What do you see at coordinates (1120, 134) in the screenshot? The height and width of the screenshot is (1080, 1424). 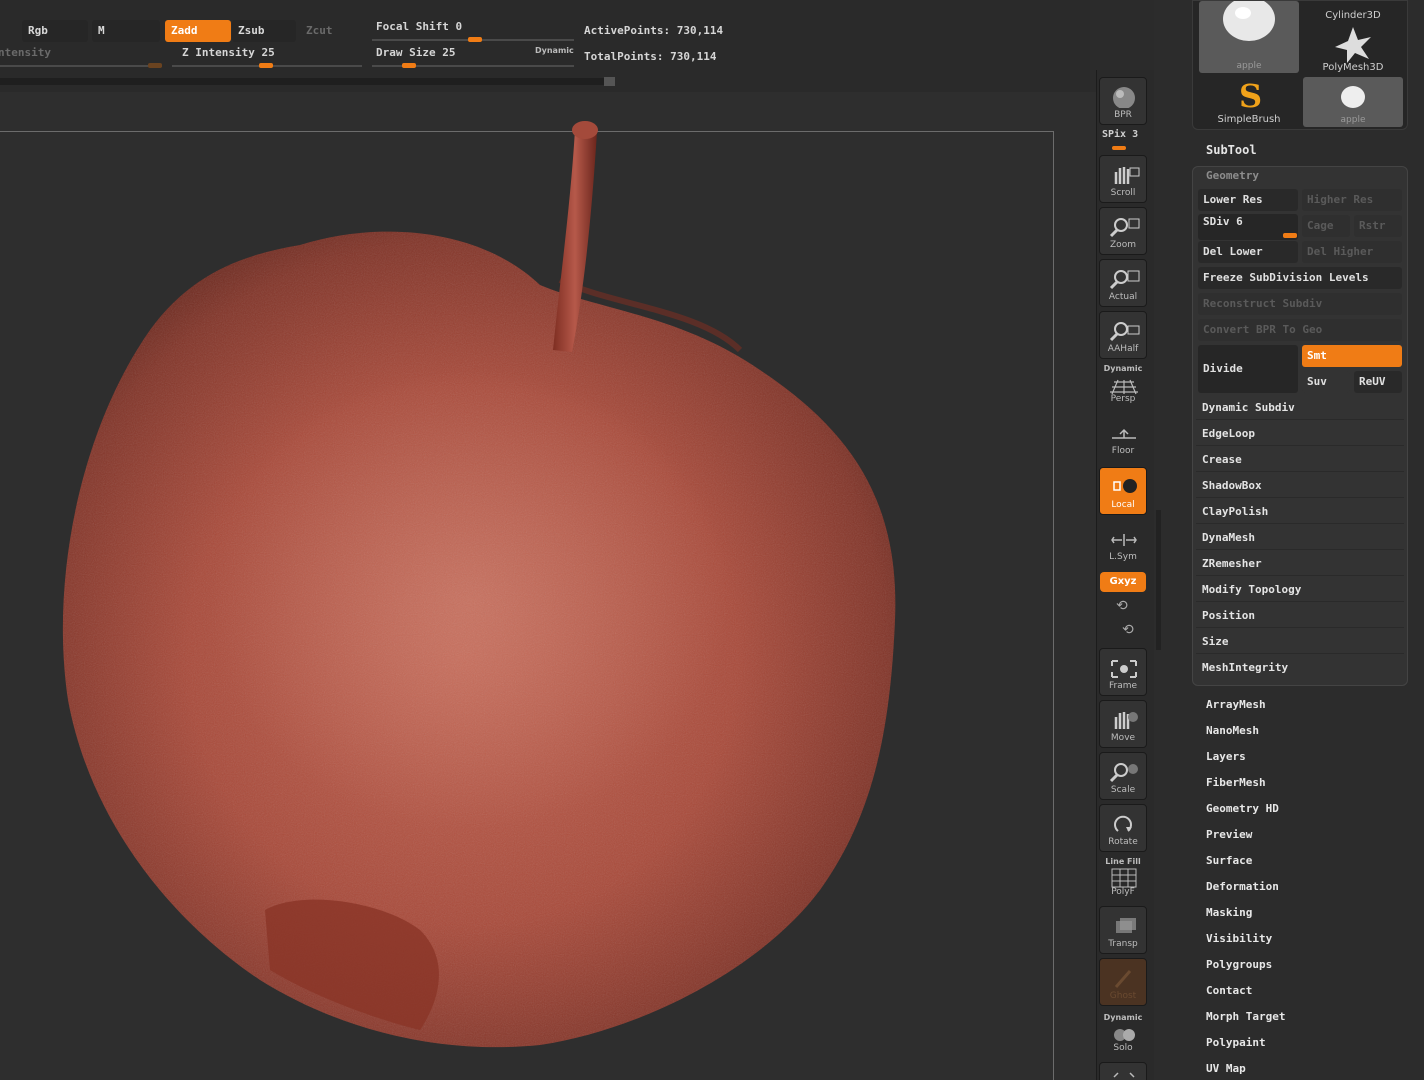 I see `spix-label: SPix 3` at bounding box center [1120, 134].